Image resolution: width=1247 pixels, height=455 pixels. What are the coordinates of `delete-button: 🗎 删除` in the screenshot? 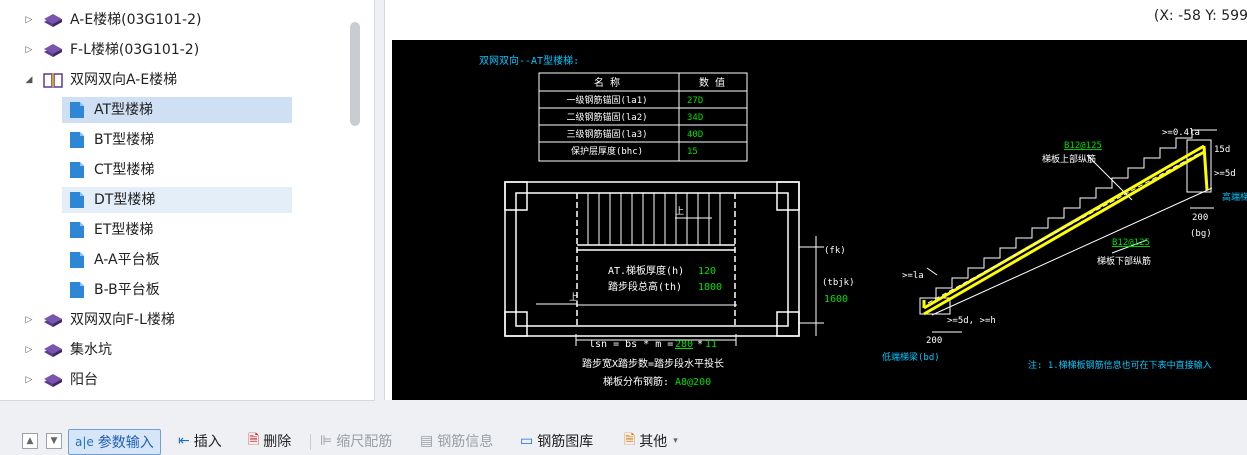 It's located at (269, 441).